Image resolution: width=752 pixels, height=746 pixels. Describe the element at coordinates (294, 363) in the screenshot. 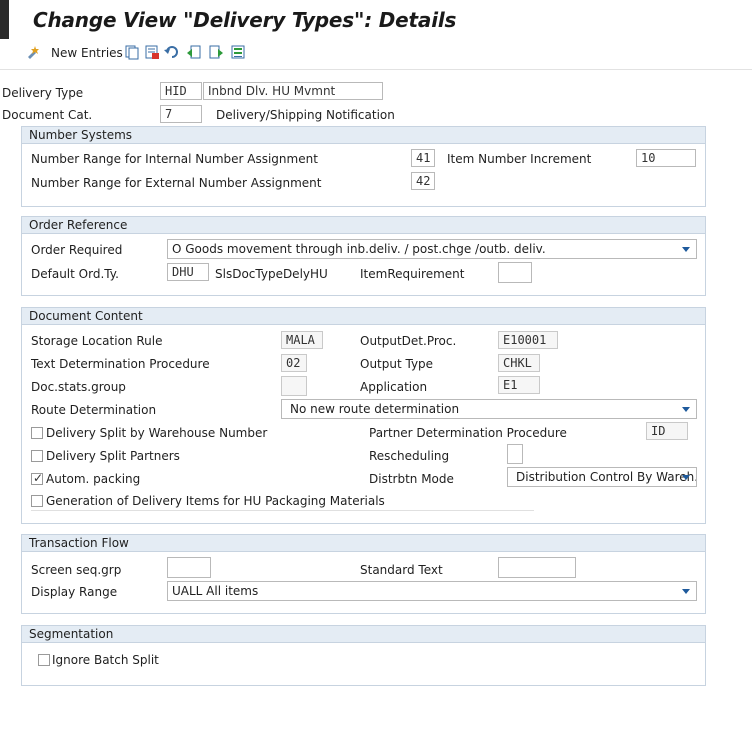

I see `text-determination-field: 02` at that location.